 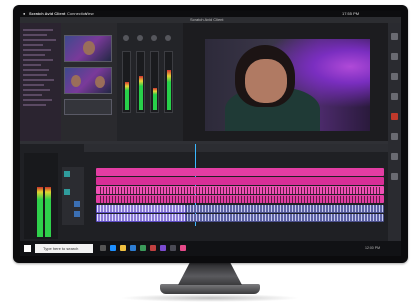 What do you see at coordinates (394, 132) in the screenshot?
I see `tool-strip` at bounding box center [394, 132].